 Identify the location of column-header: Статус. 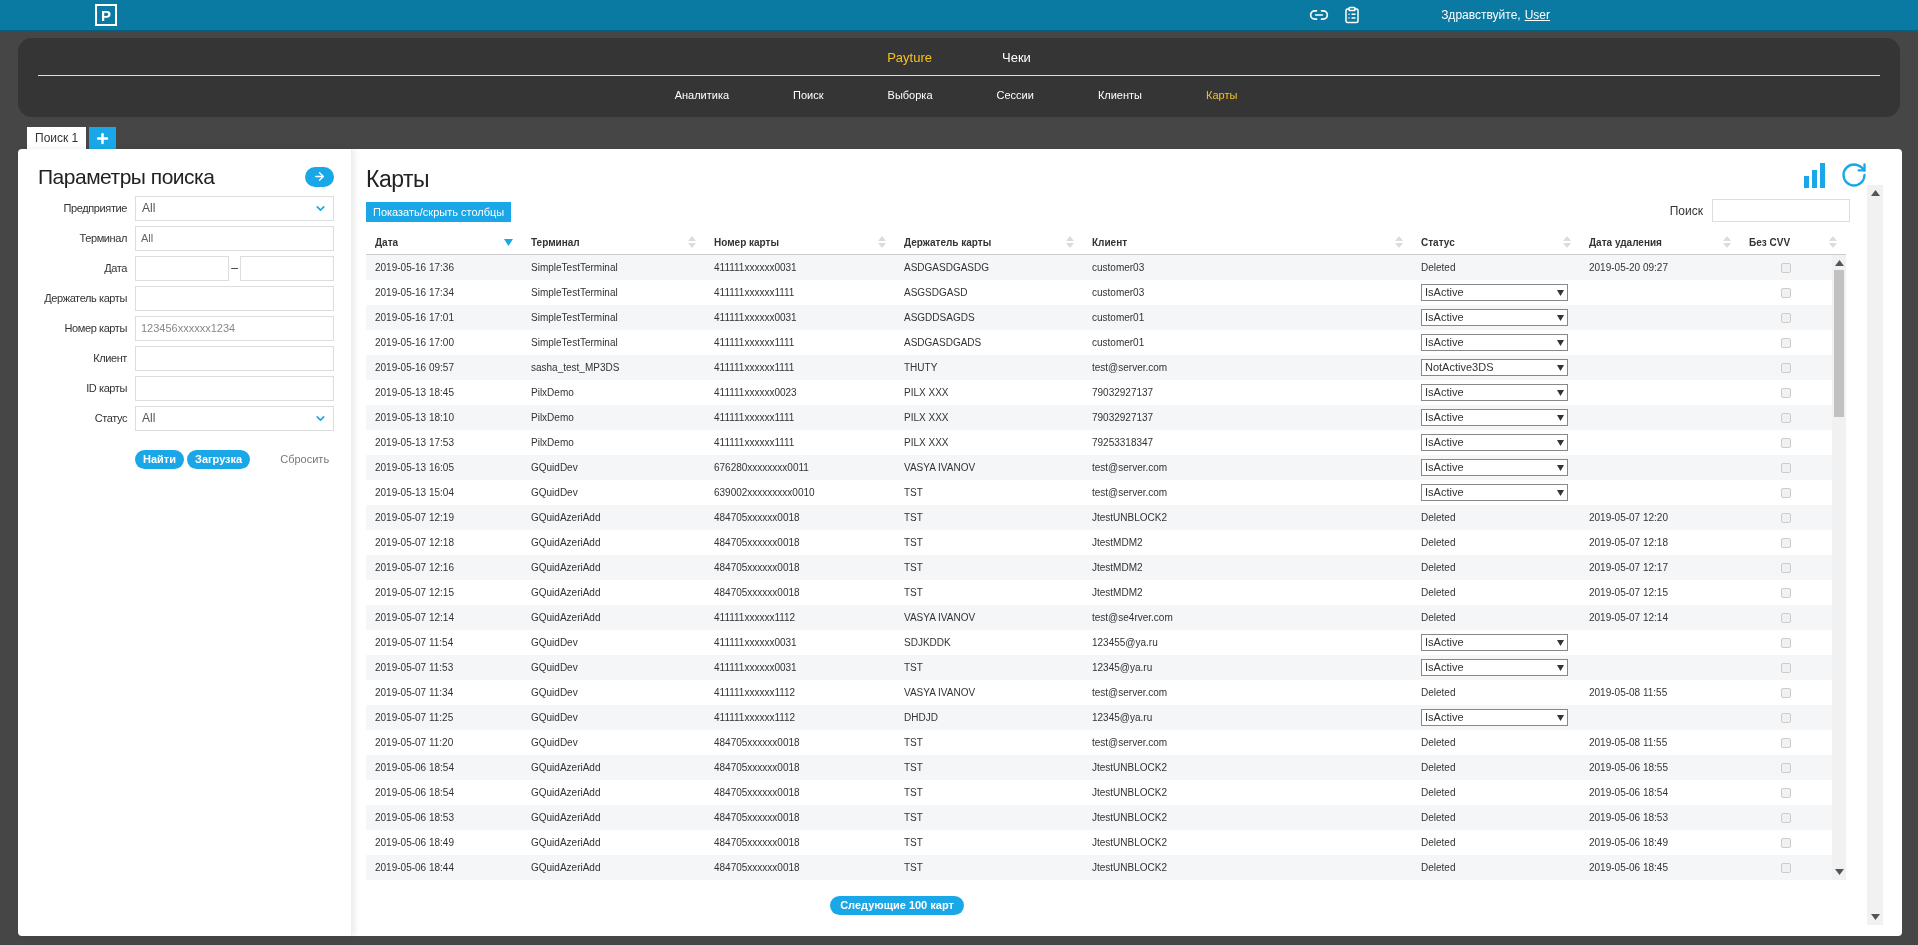
(1496, 242).